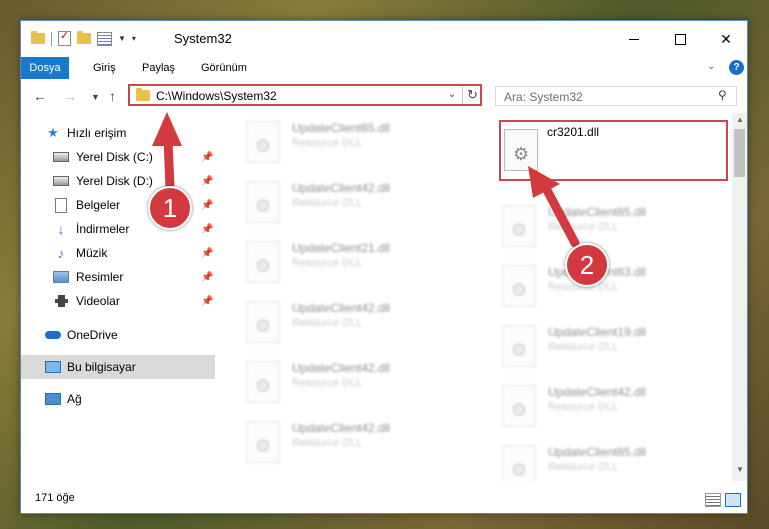 Image resolution: width=769 pixels, height=529 pixels. What do you see at coordinates (170, 208) in the screenshot?
I see `step-badge-1: 1` at bounding box center [170, 208].